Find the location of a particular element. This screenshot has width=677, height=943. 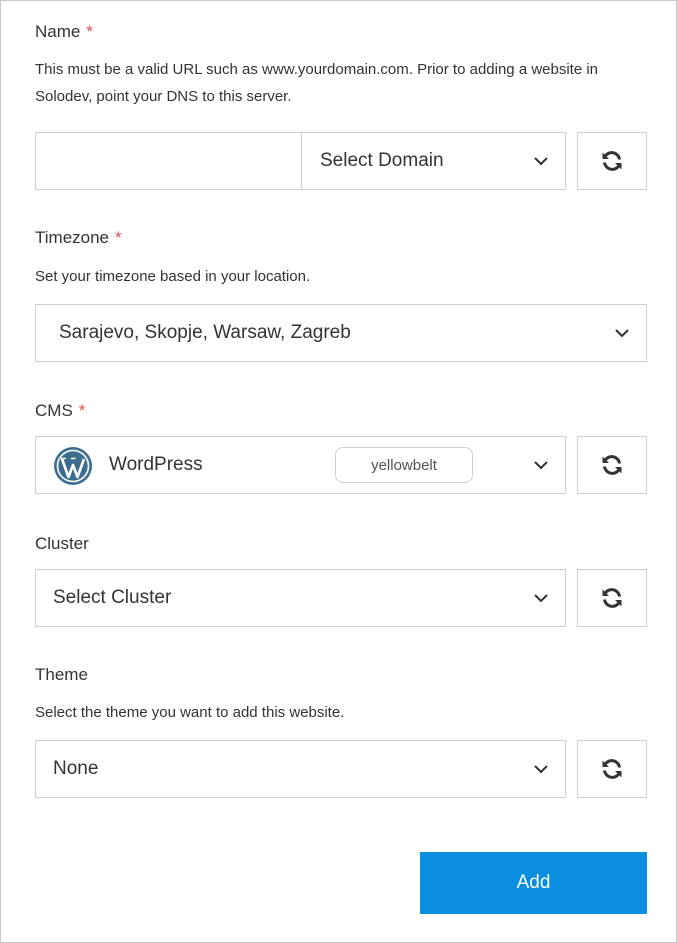

theme-select: None is located at coordinates (300, 769).